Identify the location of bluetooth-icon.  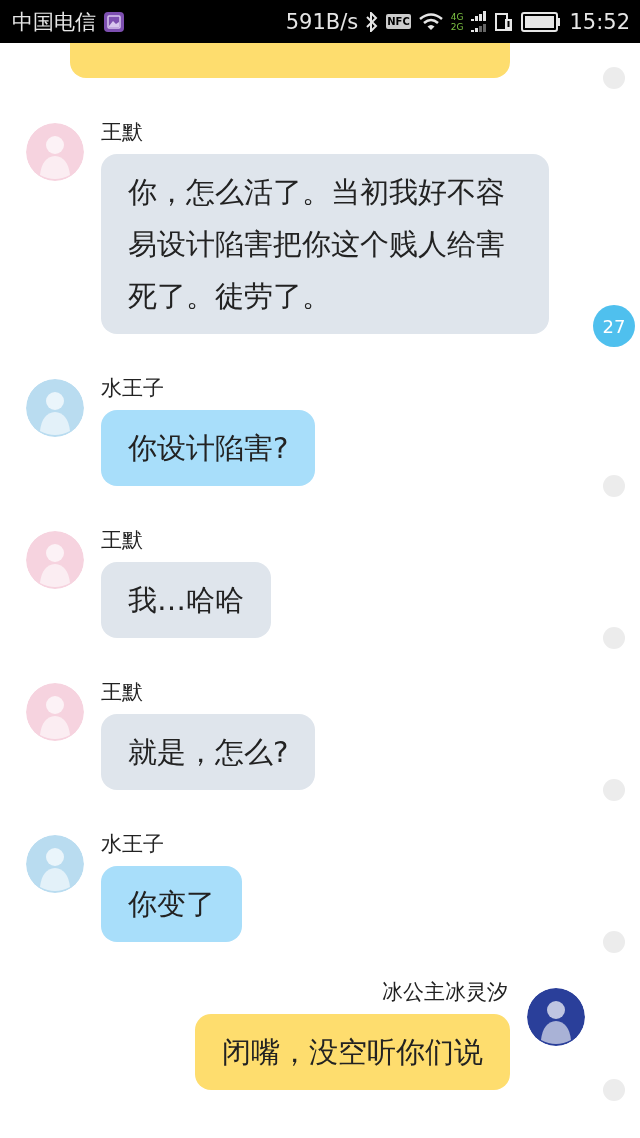
(372, 21).